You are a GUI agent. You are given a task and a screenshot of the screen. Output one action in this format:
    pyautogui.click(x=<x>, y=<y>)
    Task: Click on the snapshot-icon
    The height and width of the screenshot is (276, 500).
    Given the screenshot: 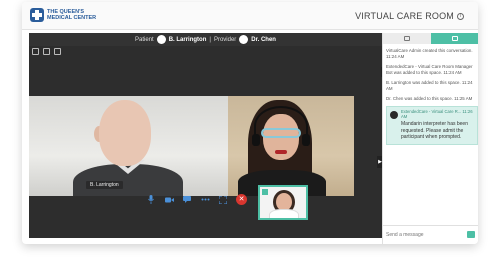 What is the action you would take?
    pyautogui.click(x=46, y=51)
    